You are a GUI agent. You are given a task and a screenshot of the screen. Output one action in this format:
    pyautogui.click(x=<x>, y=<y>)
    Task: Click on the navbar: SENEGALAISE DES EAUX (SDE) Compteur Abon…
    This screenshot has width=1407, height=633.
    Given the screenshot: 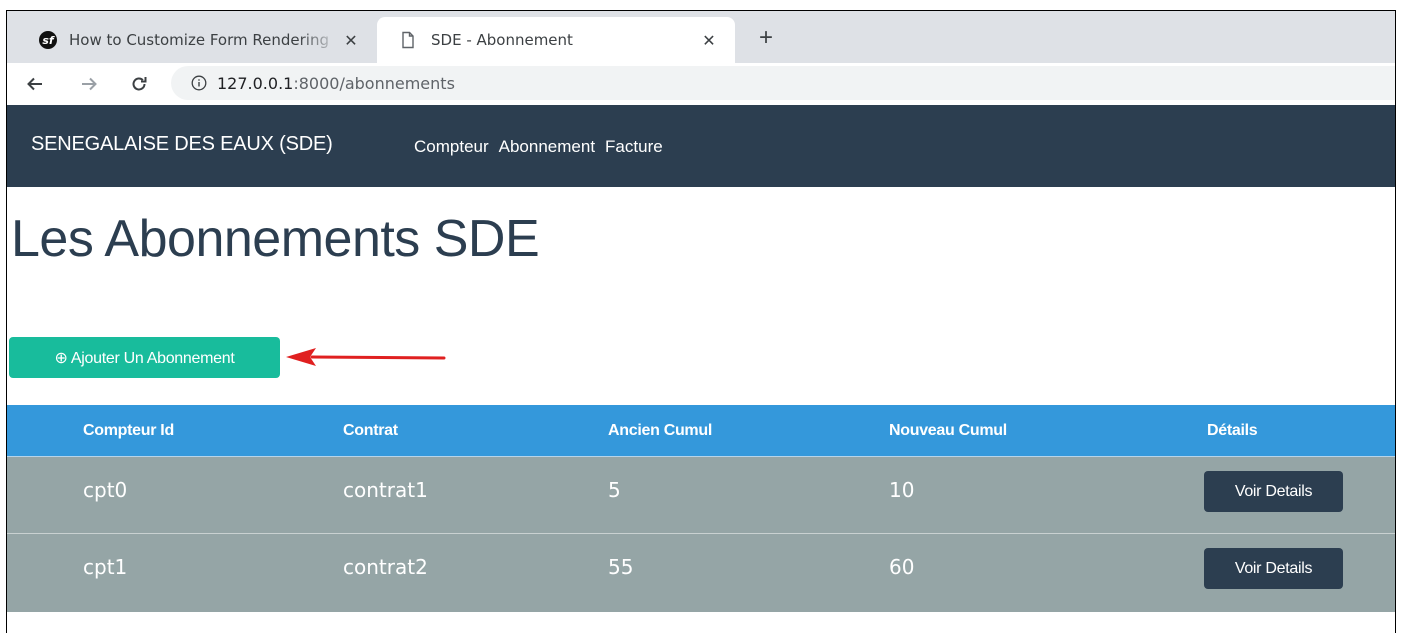 What is the action you would take?
    pyautogui.click(x=701, y=146)
    